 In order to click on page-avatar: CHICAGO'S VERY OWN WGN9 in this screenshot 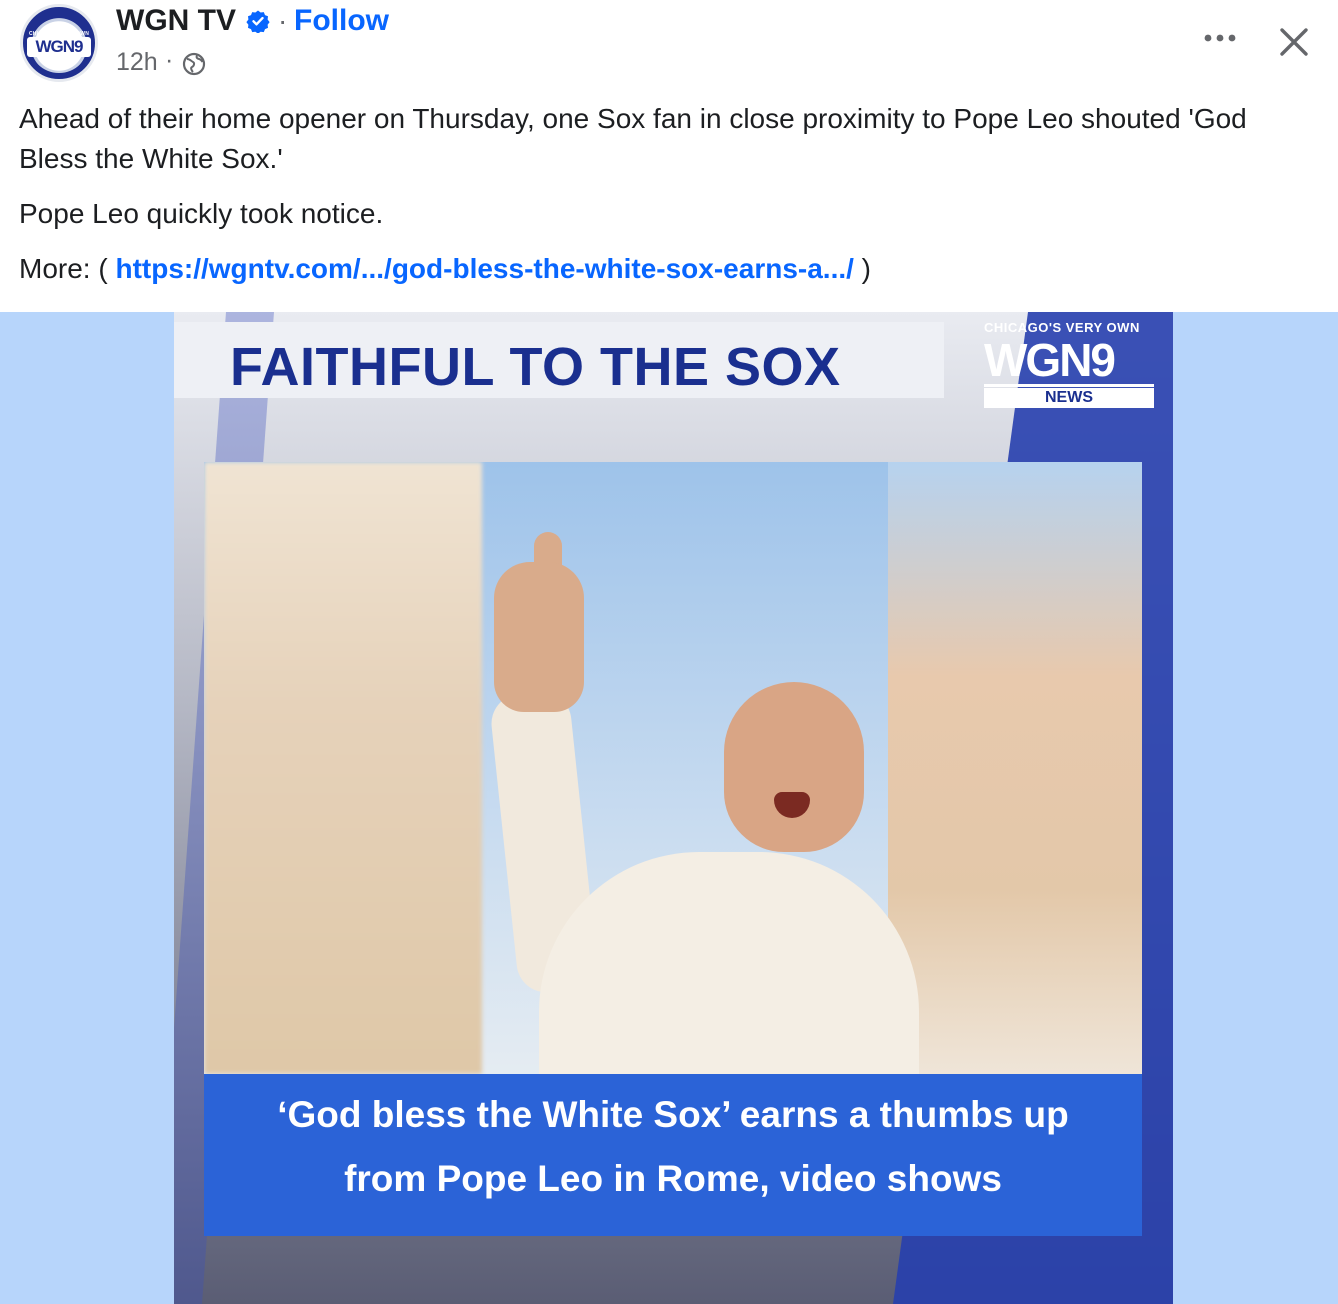, I will do `click(59, 43)`.